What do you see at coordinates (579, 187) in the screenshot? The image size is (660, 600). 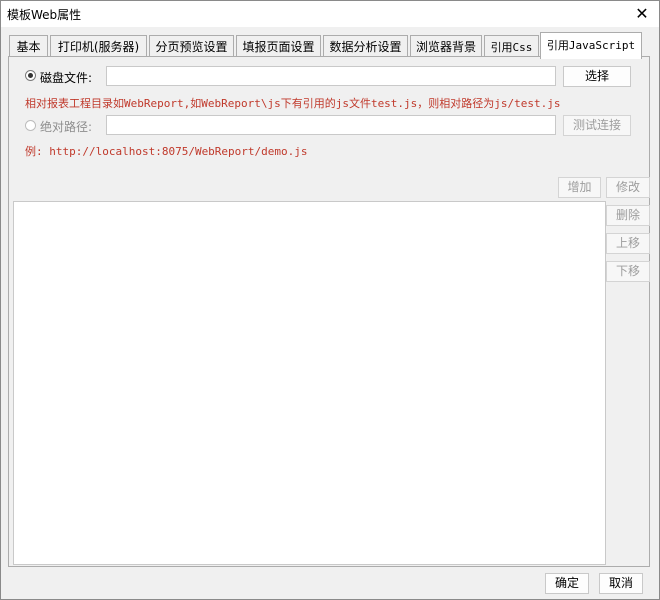 I see `add-button: 增加` at bounding box center [579, 187].